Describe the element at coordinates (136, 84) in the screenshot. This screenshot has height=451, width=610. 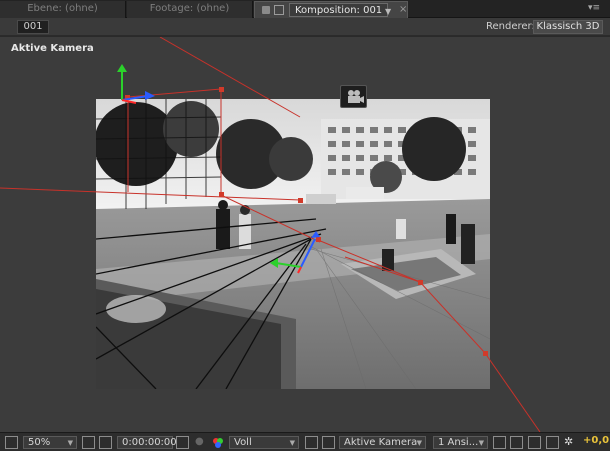
I see `axis-gizmo-camera` at that location.